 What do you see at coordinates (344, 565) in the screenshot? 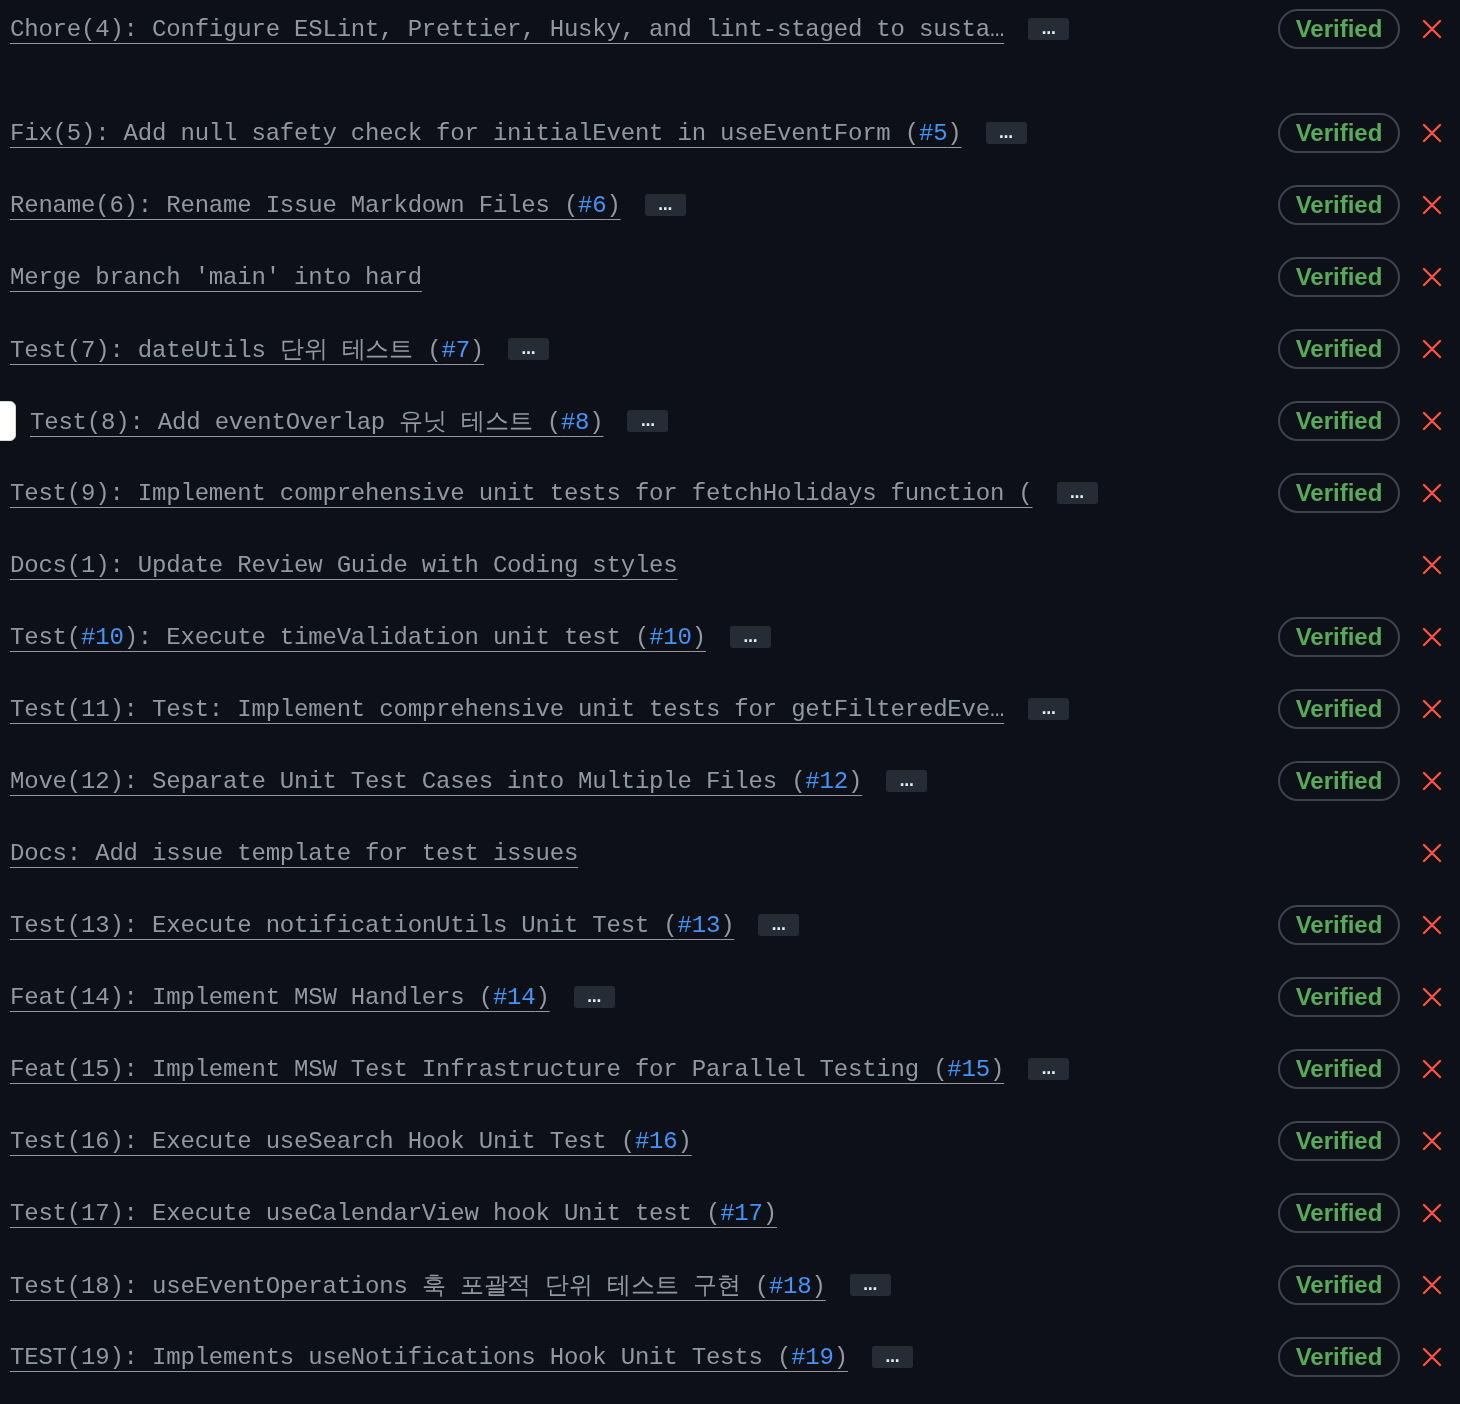
I see `commit-title-link: Docs(1): Update Review Guide with Coding styles` at bounding box center [344, 565].